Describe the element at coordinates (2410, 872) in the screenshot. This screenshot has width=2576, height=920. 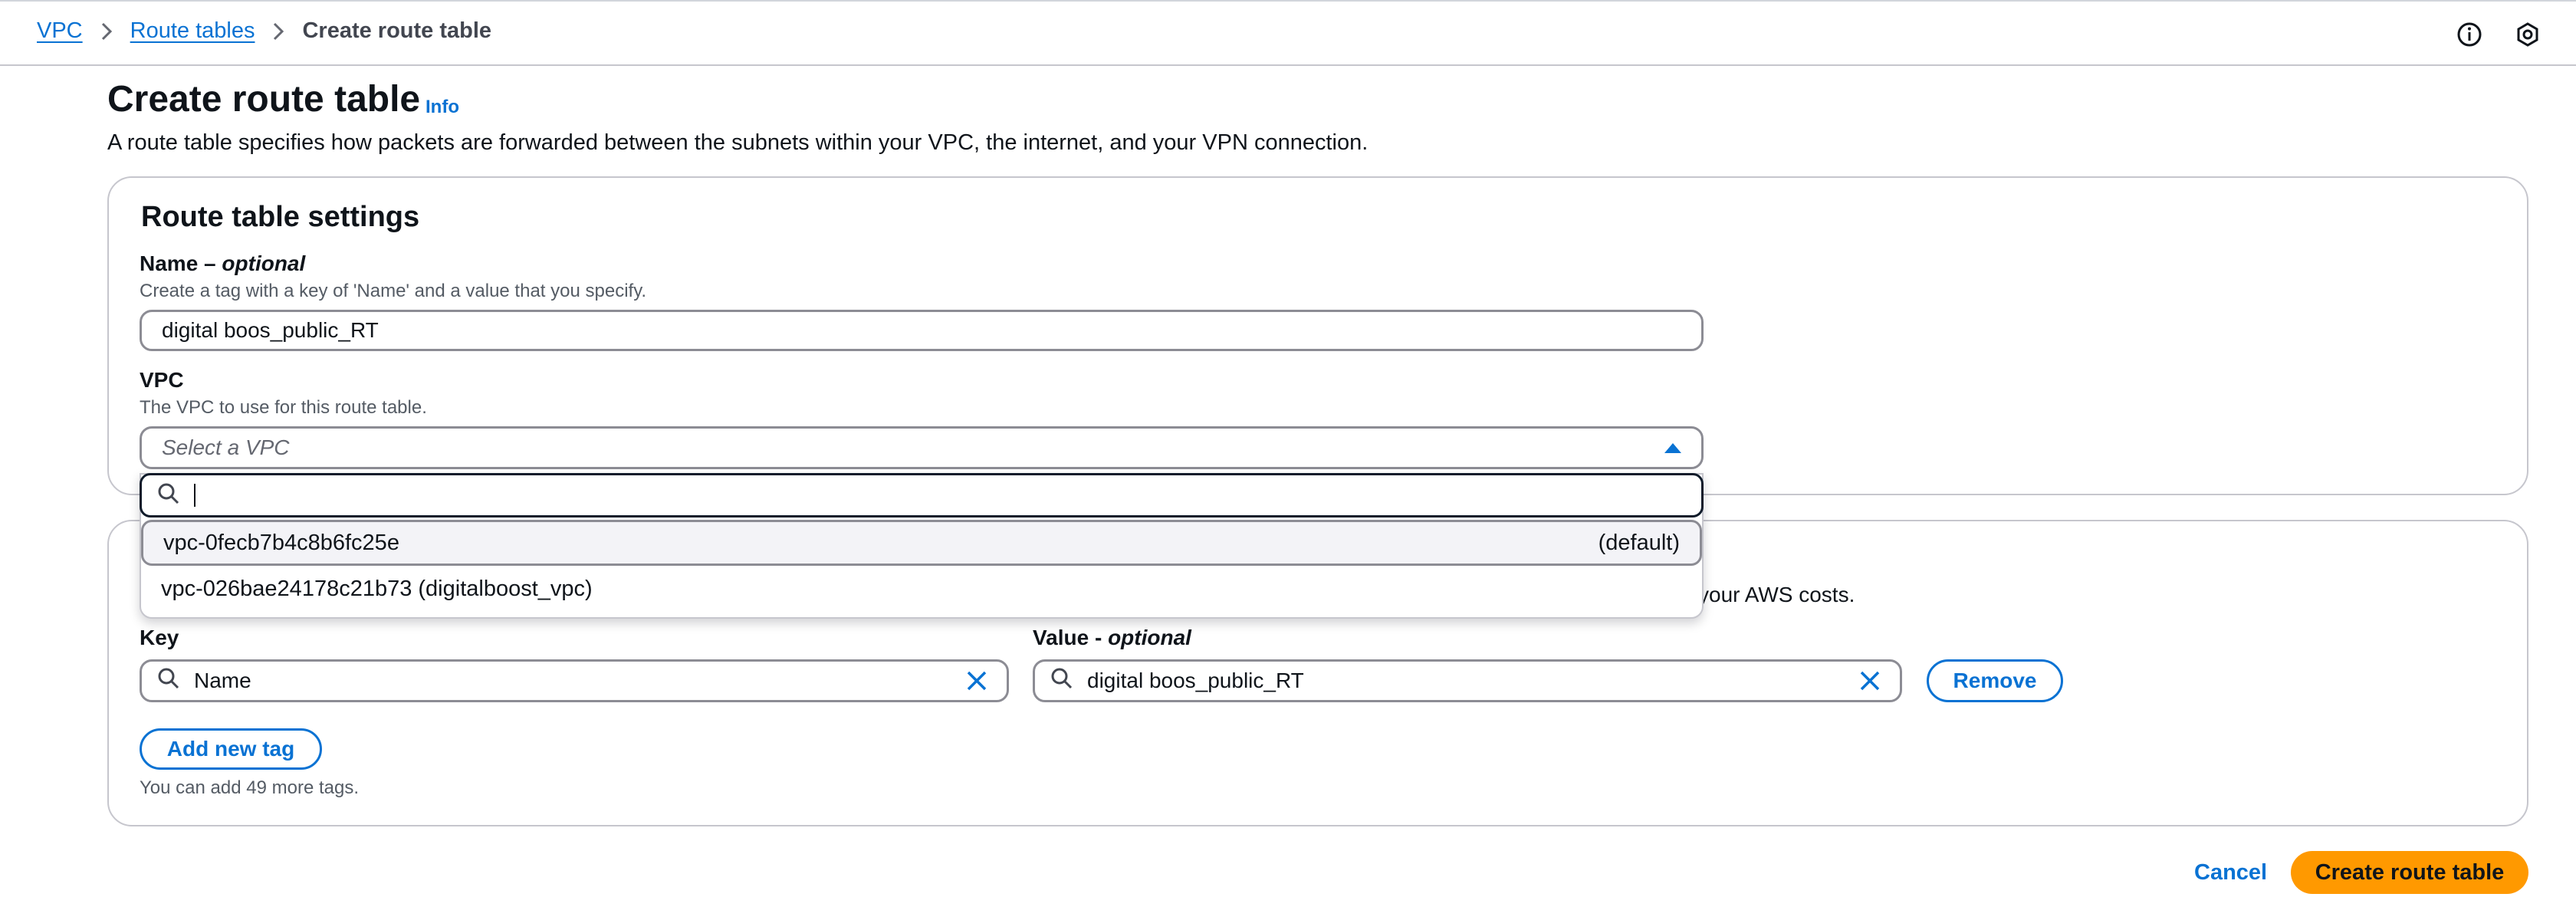
I see `create-route-table-button: Create route table` at that location.